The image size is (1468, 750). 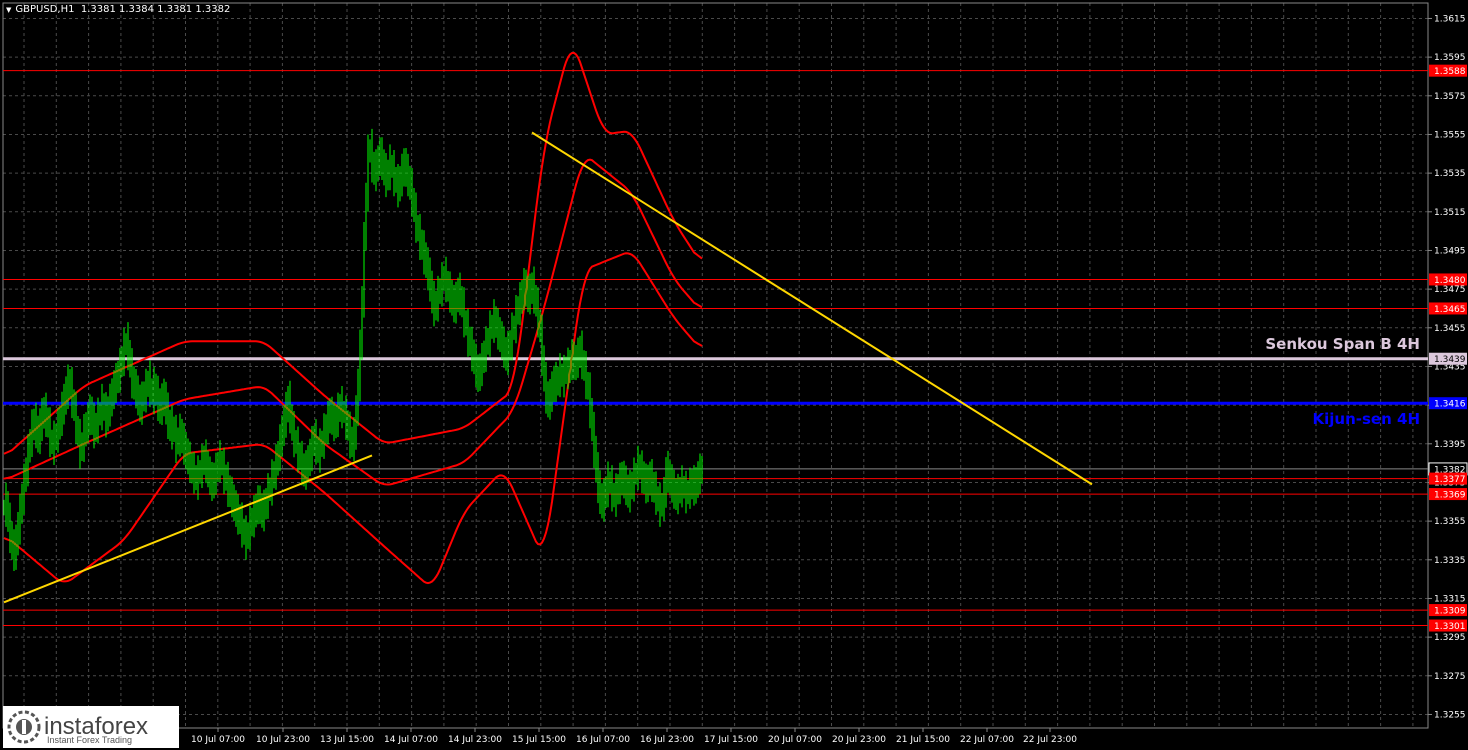 What do you see at coordinates (987, 740) in the screenshot?
I see `x-tick-label: 22 Jul 07:00` at bounding box center [987, 740].